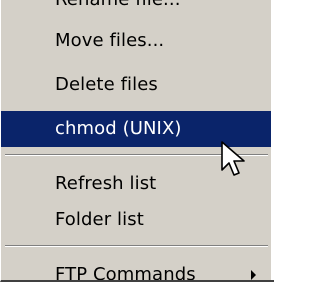 The height and width of the screenshot is (282, 320). I want to click on menu-item-delete-files: Delete files, so click(136, 85).